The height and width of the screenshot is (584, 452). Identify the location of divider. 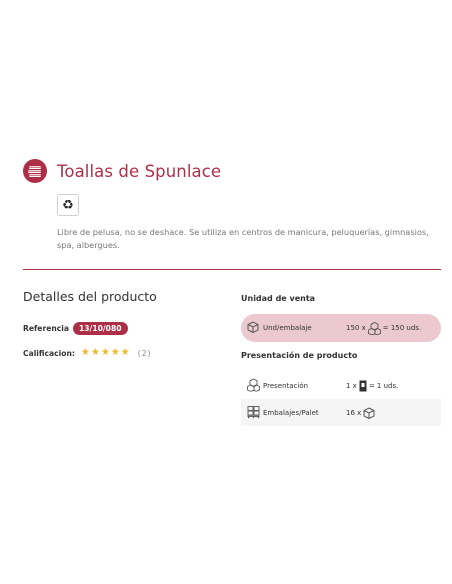
(232, 269).